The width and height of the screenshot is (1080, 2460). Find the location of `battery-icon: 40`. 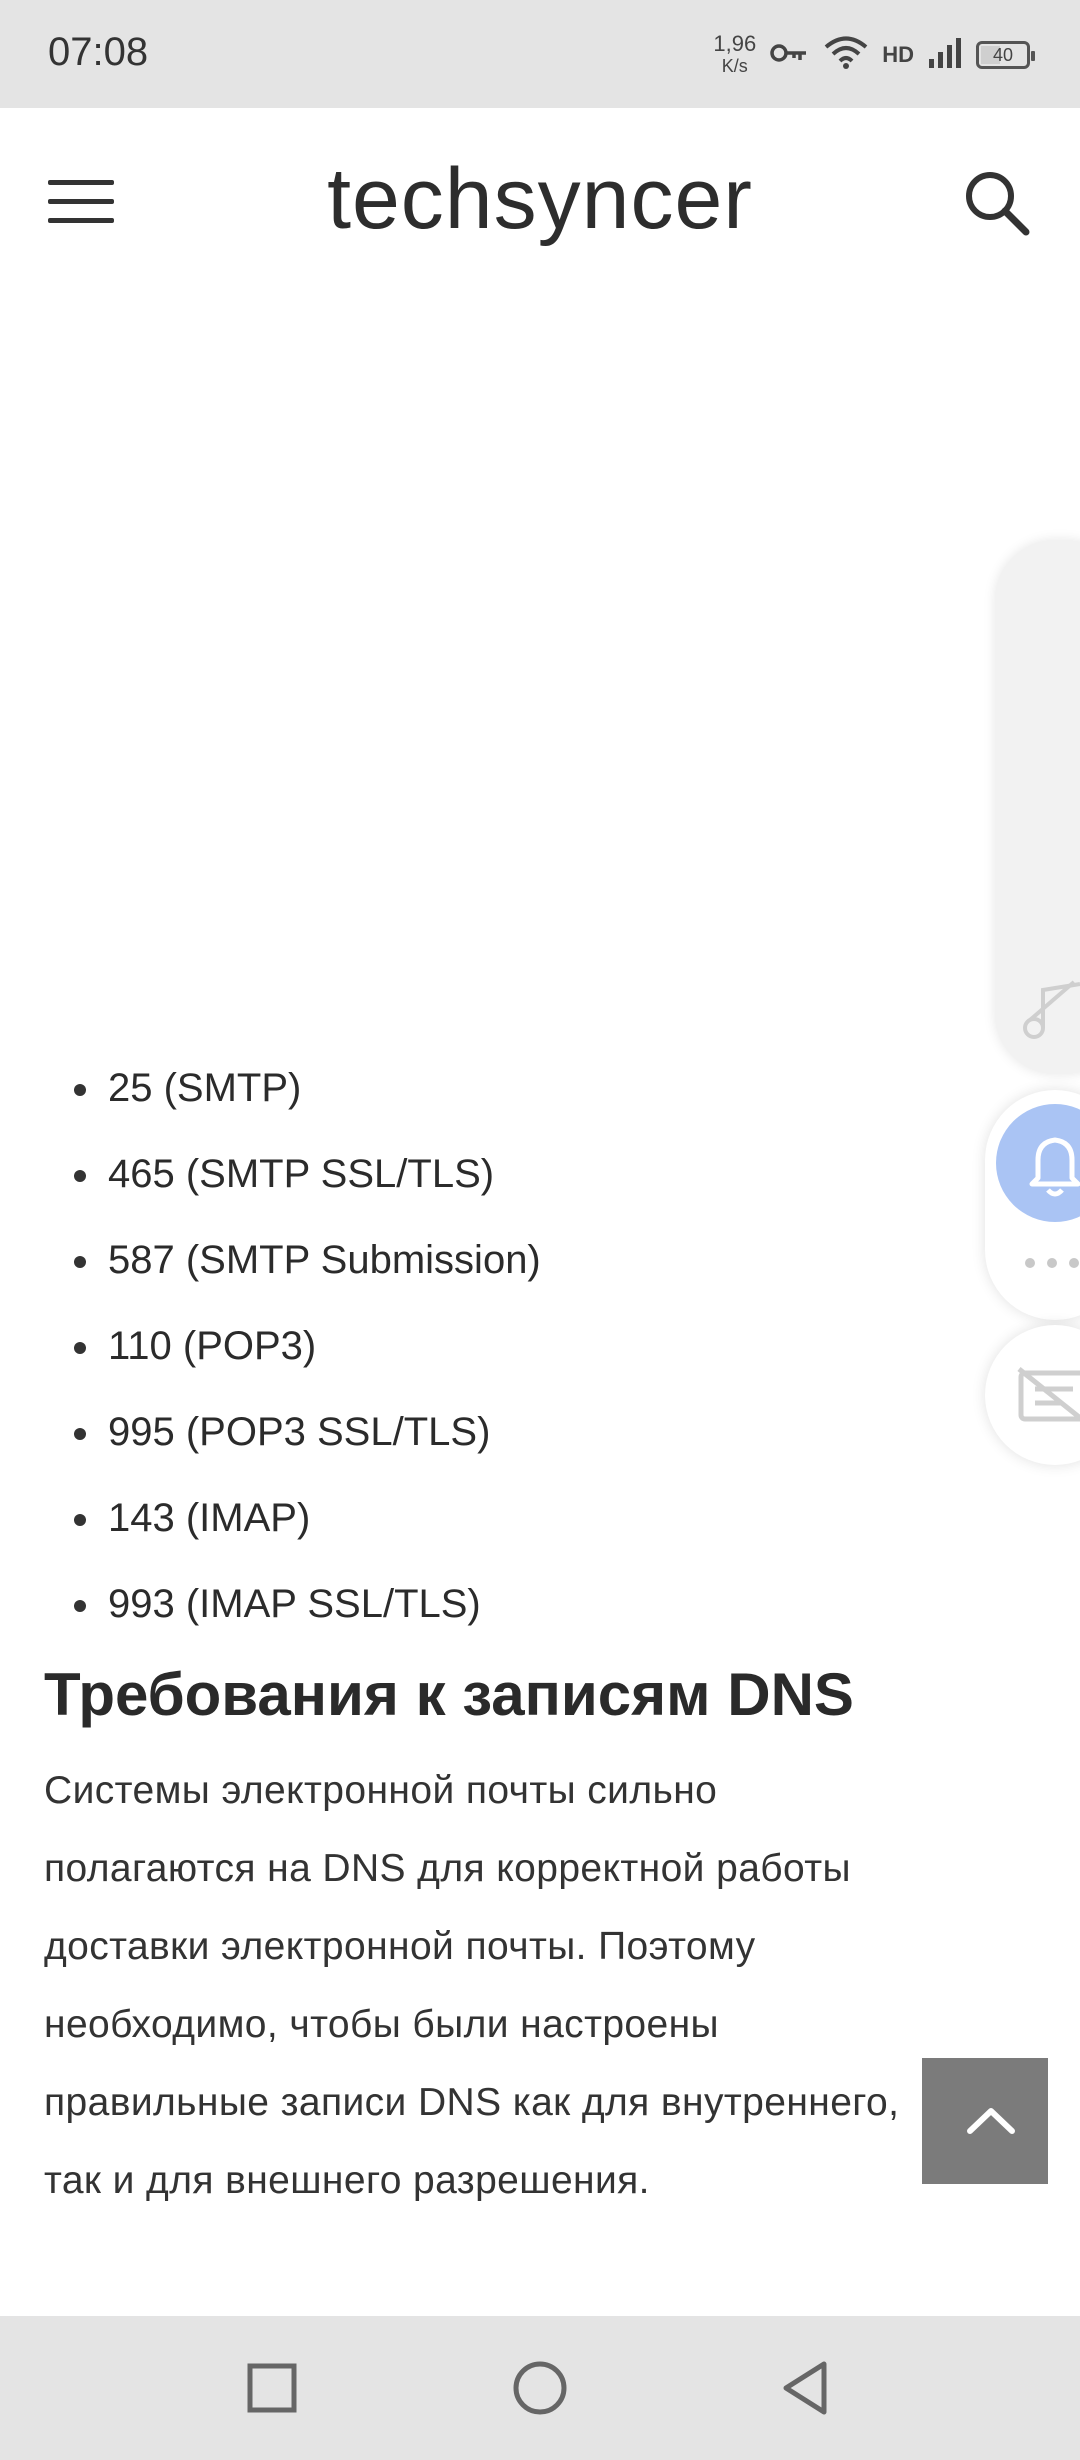

battery-icon: 40 is located at coordinates (1005, 55).